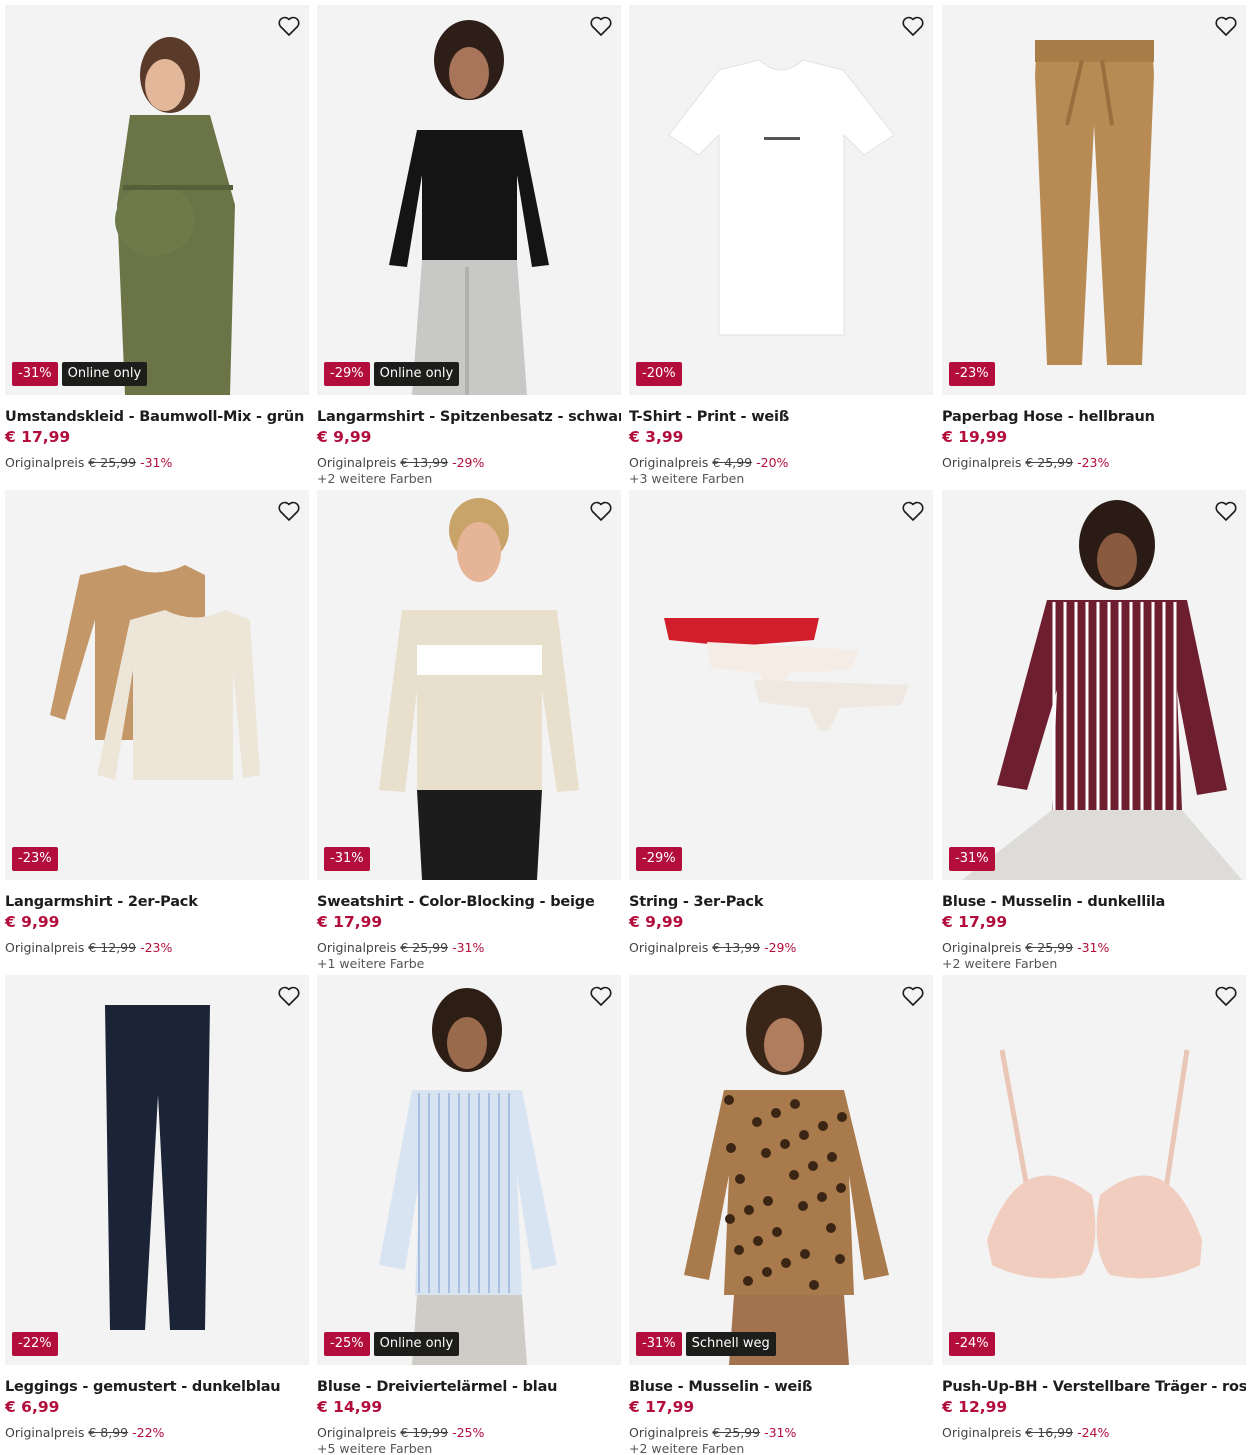  I want to click on blouse-icon, so click(1102, 690).